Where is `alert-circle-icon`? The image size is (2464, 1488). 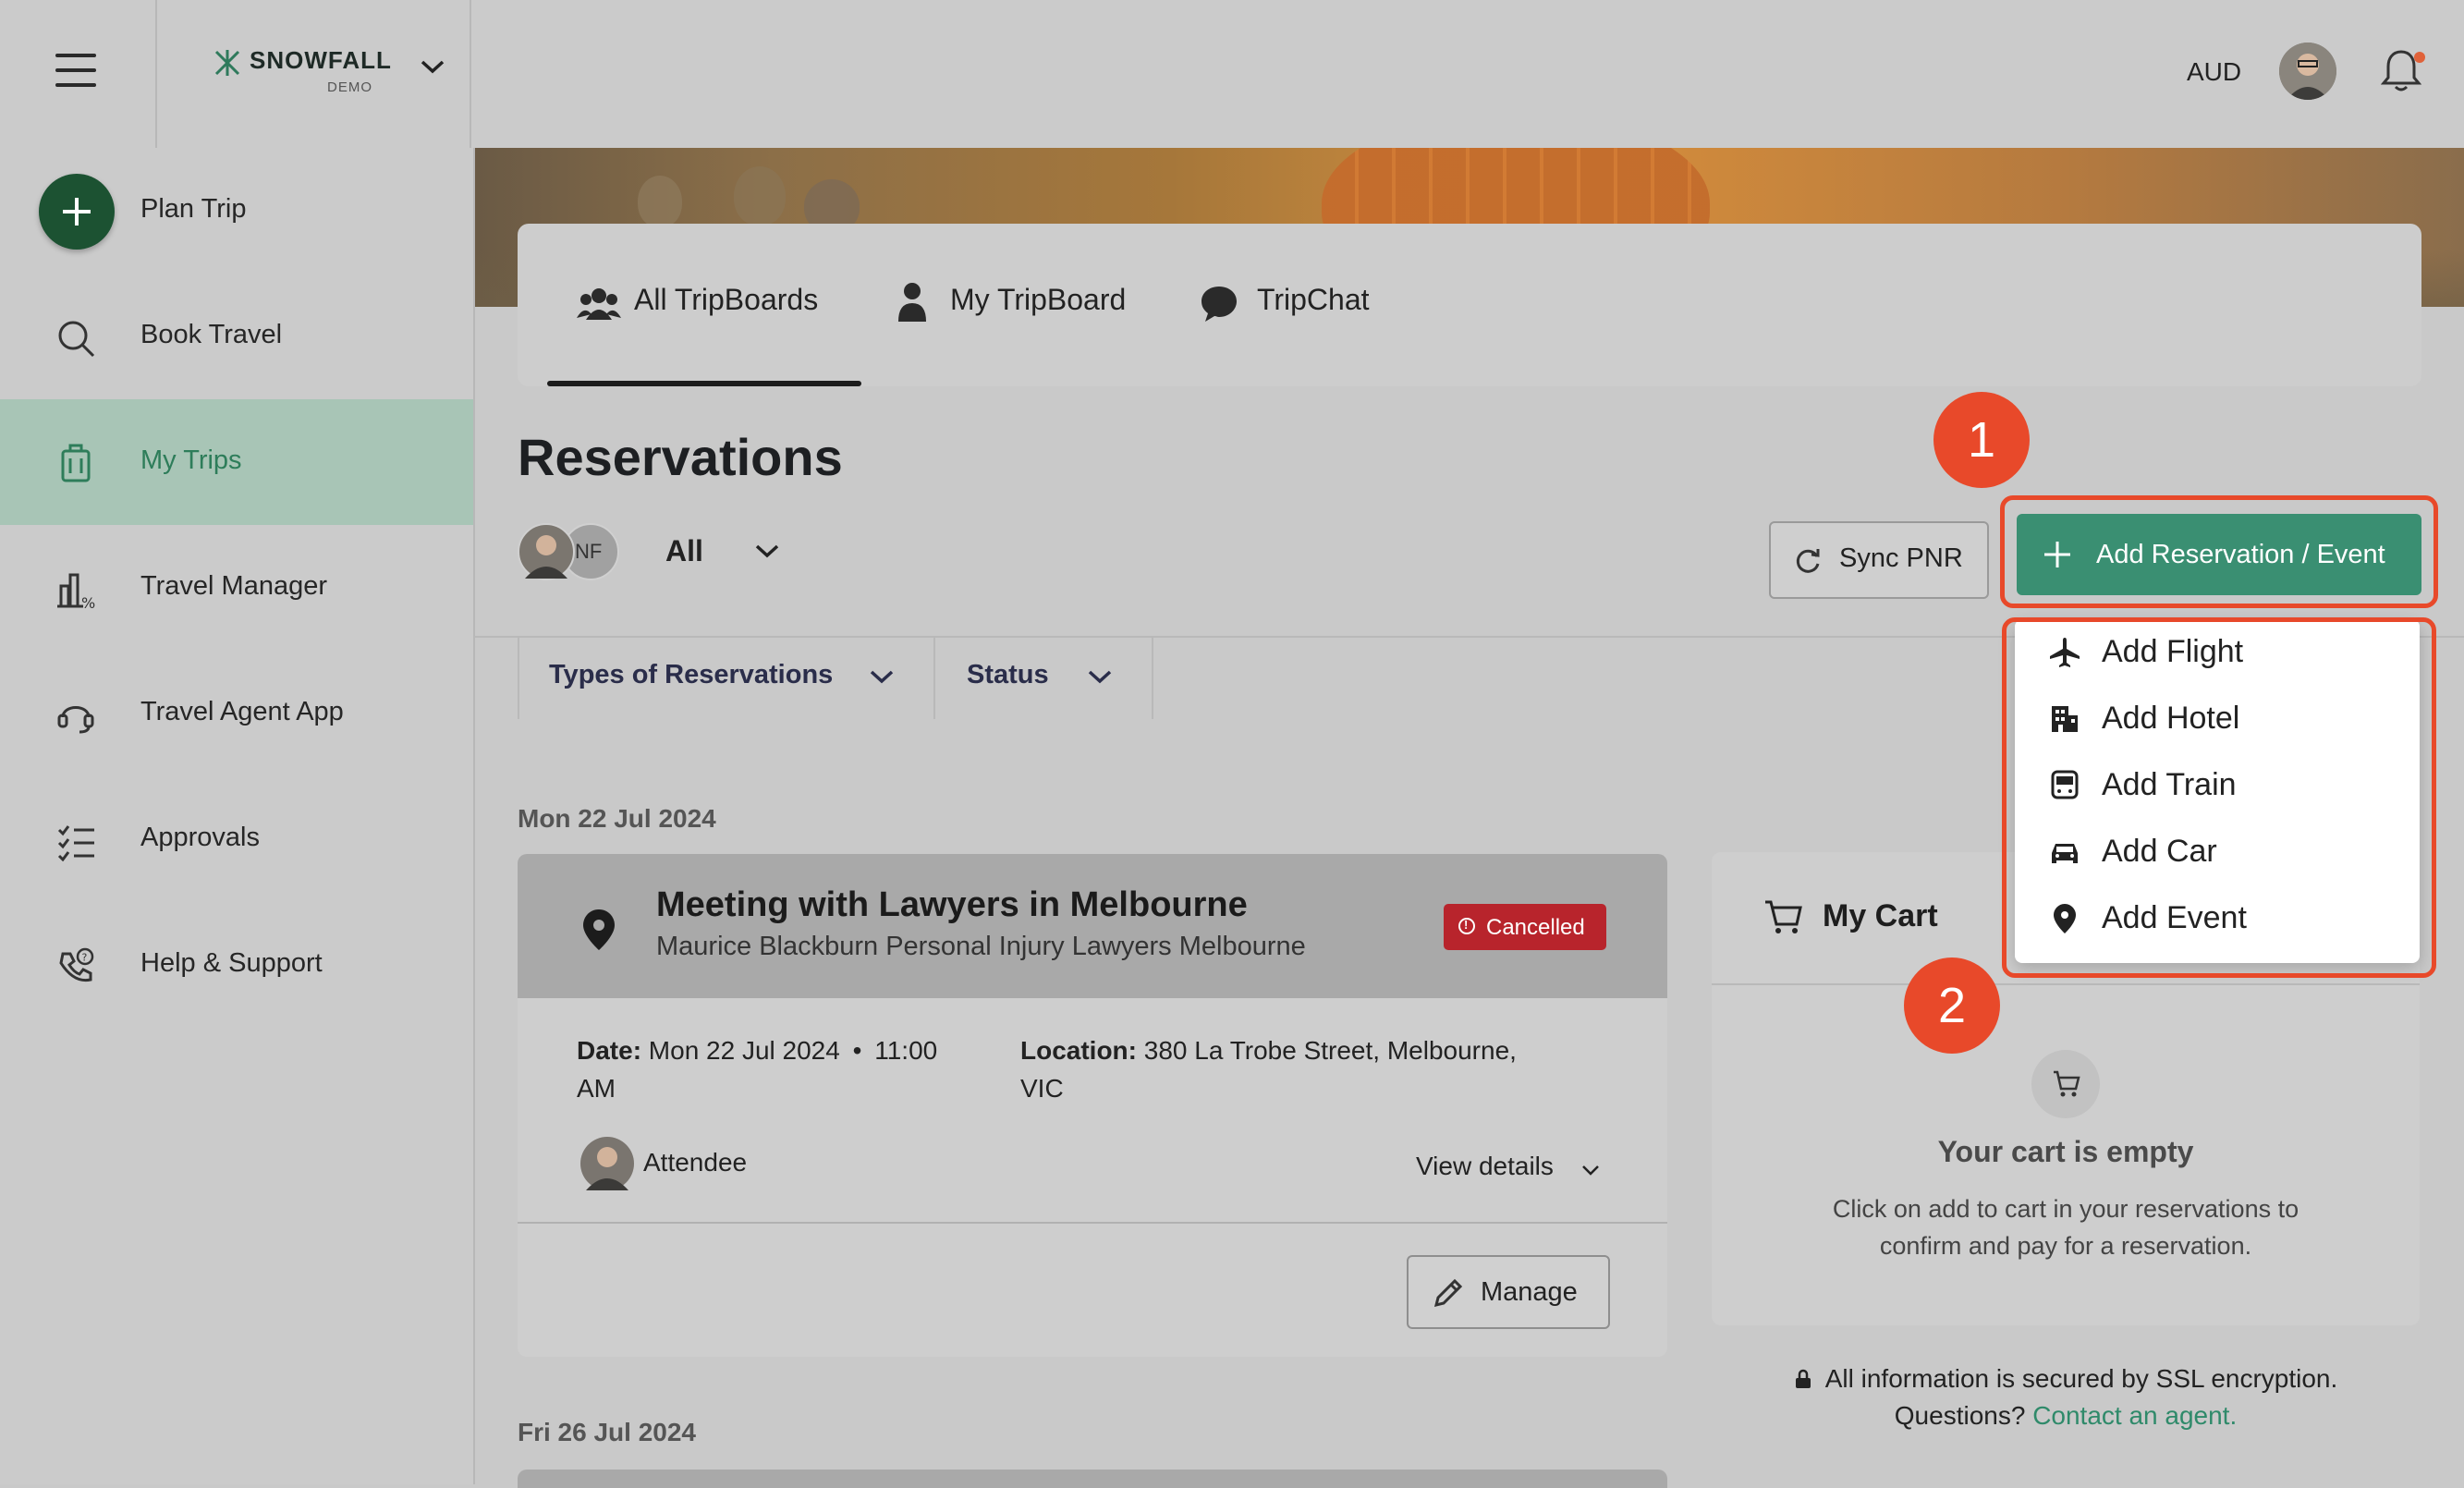
alert-circle-icon is located at coordinates (1466, 926).